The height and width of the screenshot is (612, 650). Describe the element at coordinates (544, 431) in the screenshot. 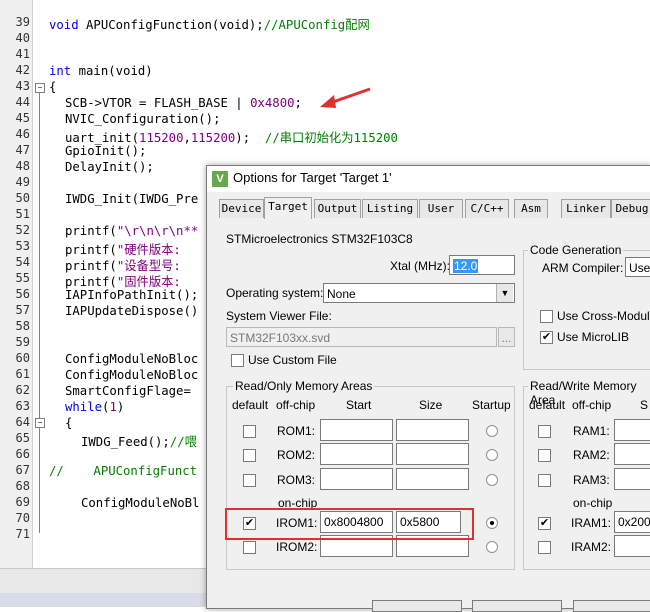

I see `ram1-default-checkbox` at that location.